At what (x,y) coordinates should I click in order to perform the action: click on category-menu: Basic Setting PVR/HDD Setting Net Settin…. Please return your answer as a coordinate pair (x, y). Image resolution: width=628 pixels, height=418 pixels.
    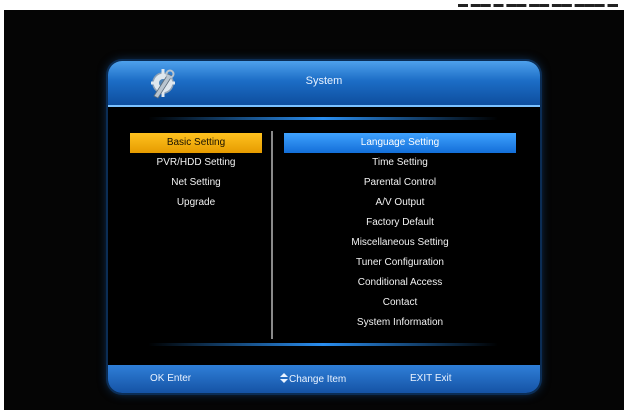
    Looking at the image, I should click on (196, 173).